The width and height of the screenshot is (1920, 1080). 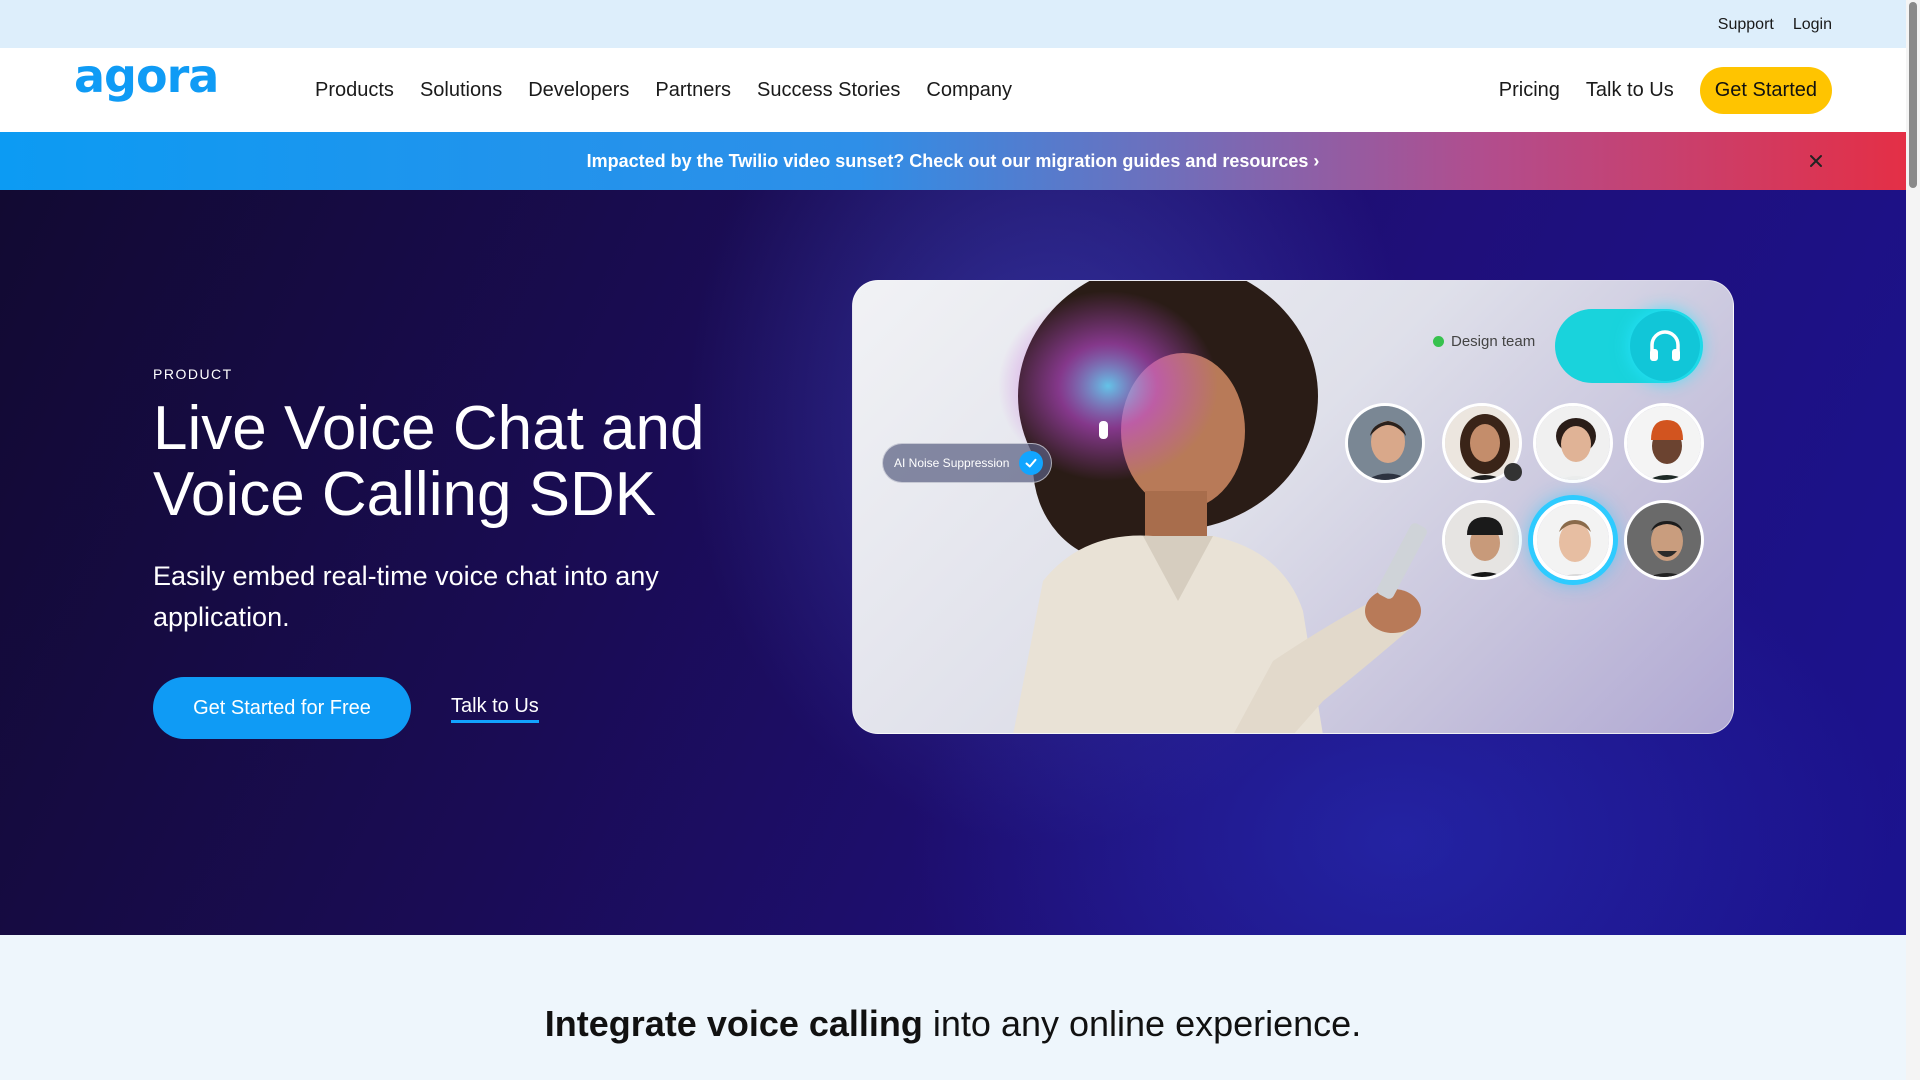 What do you see at coordinates (1438, 341) in the screenshot?
I see `online-status-dot` at bounding box center [1438, 341].